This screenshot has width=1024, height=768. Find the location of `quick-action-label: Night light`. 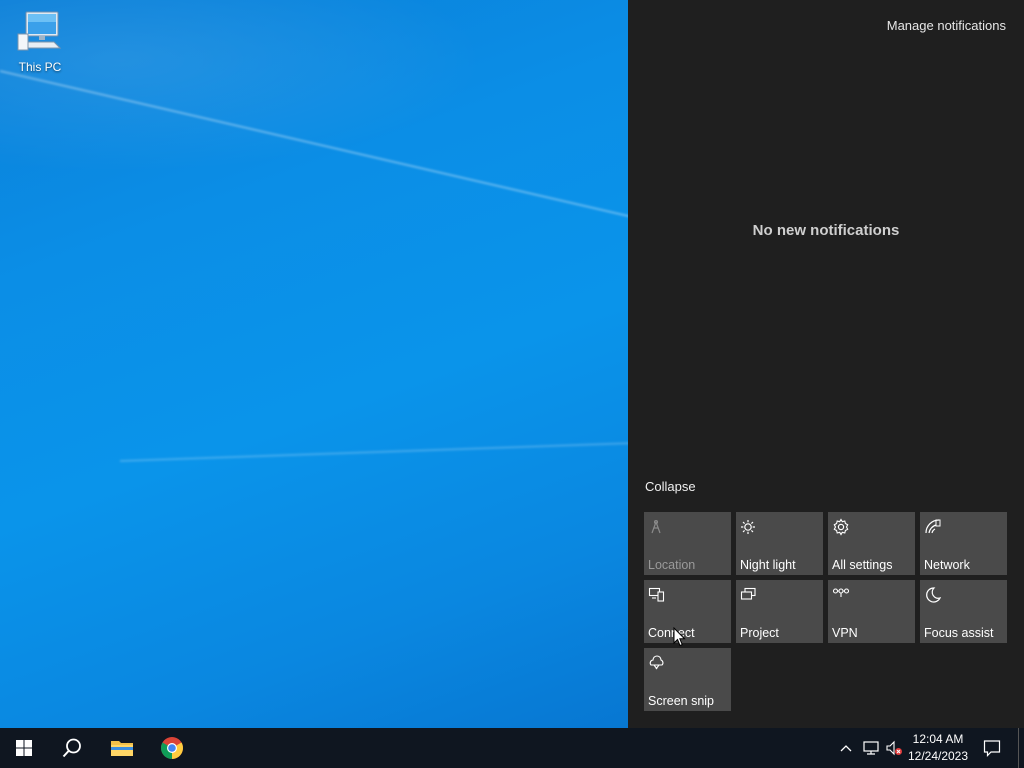

quick-action-label: Night light is located at coordinates (768, 565).